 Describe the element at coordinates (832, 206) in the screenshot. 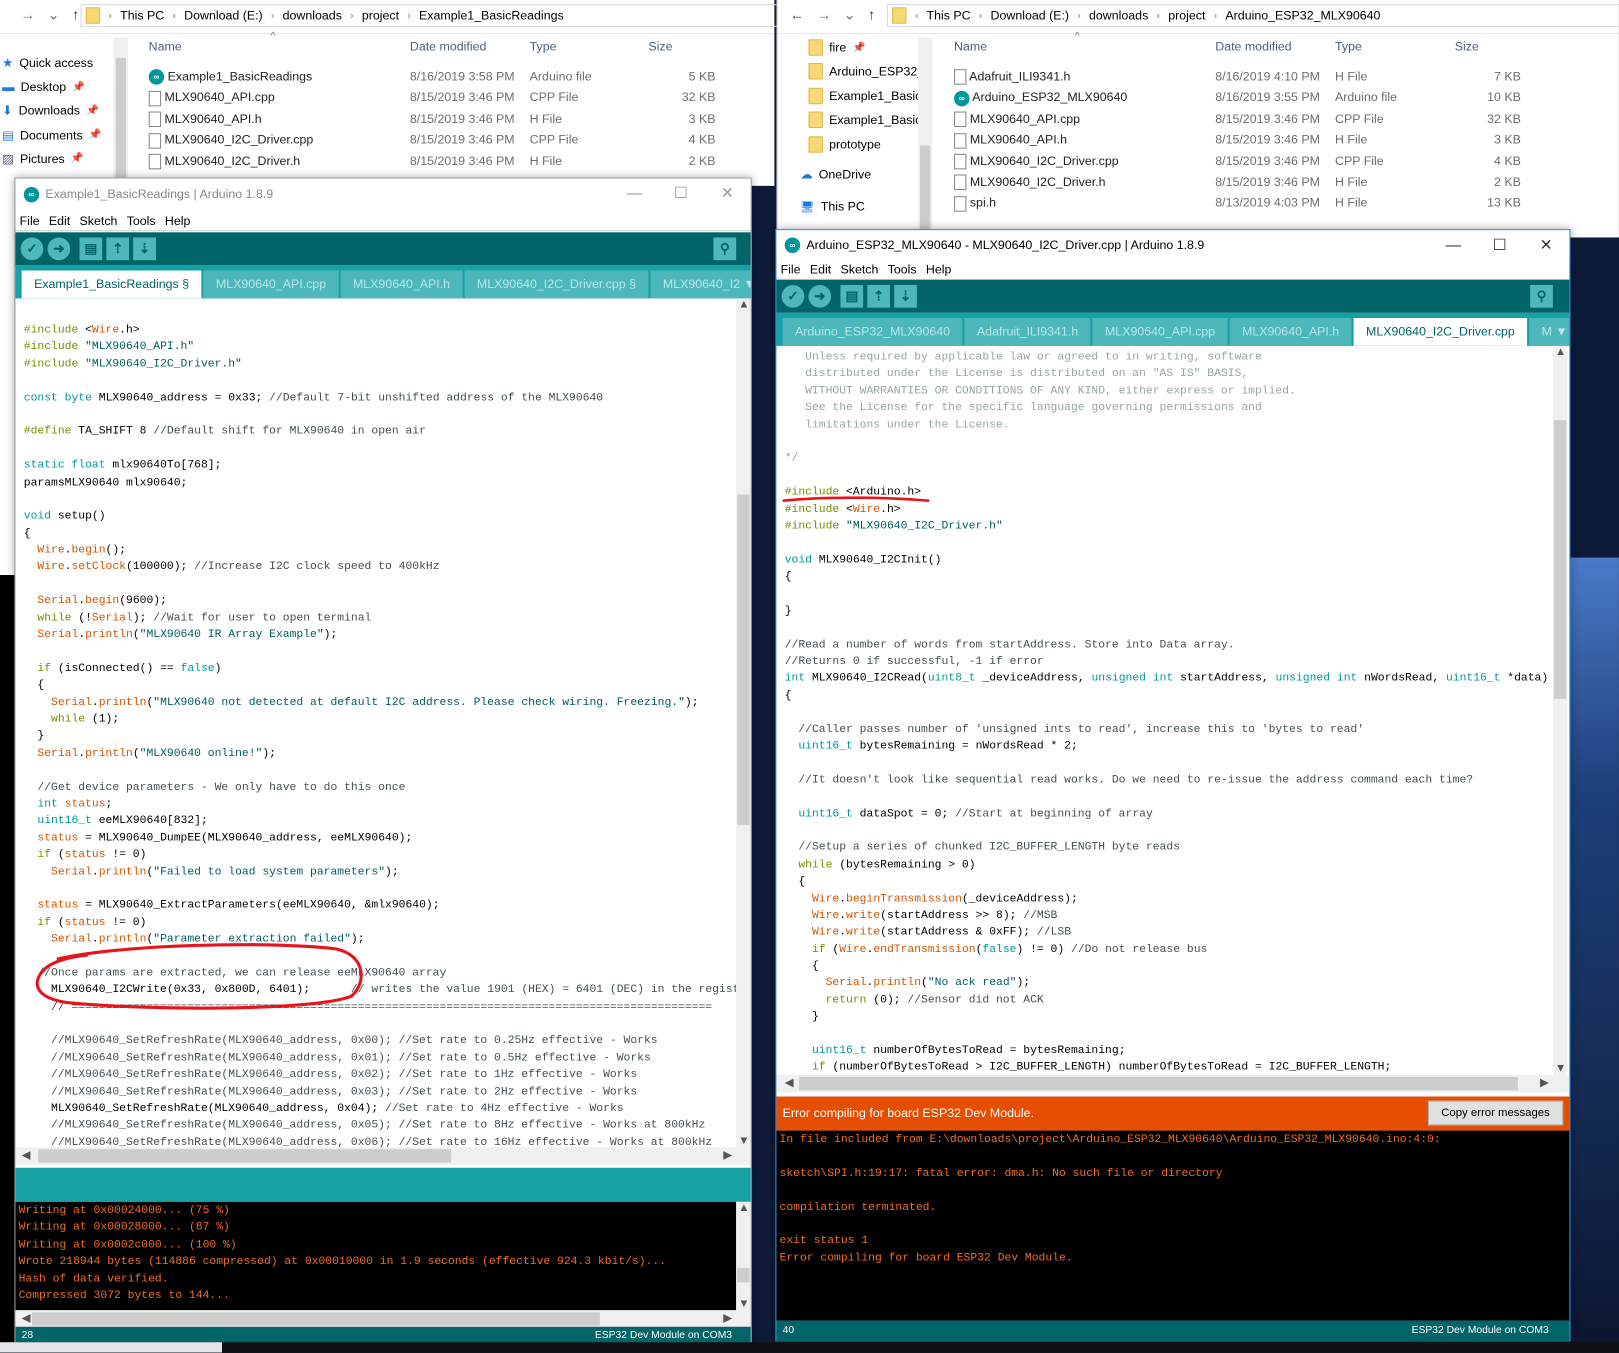

I see `nav-item-this-pc: 🖥 This PC` at that location.